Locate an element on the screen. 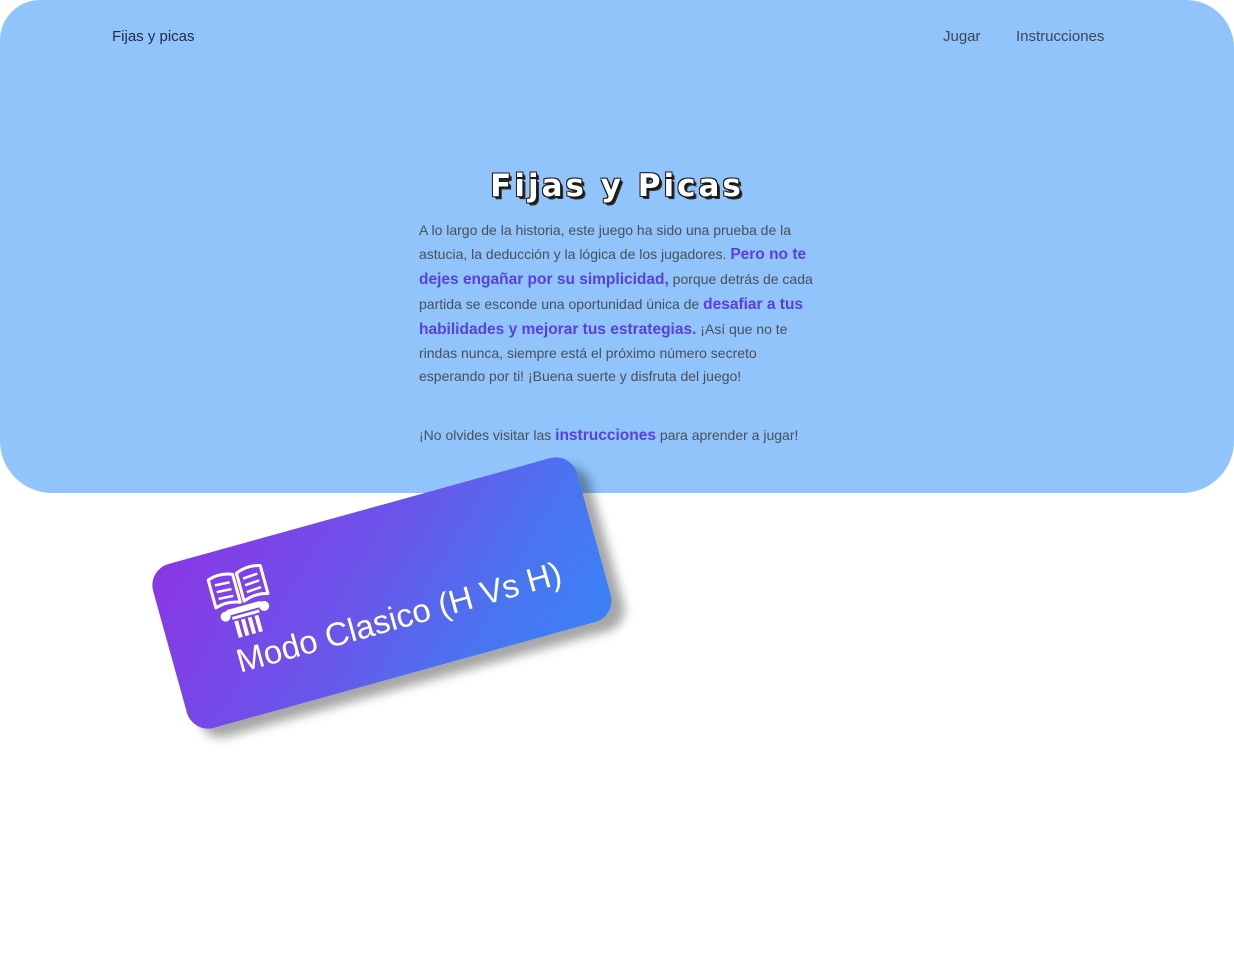 The height and width of the screenshot is (955, 1234). brand-link: Fijas y picas is located at coordinates (153, 36).